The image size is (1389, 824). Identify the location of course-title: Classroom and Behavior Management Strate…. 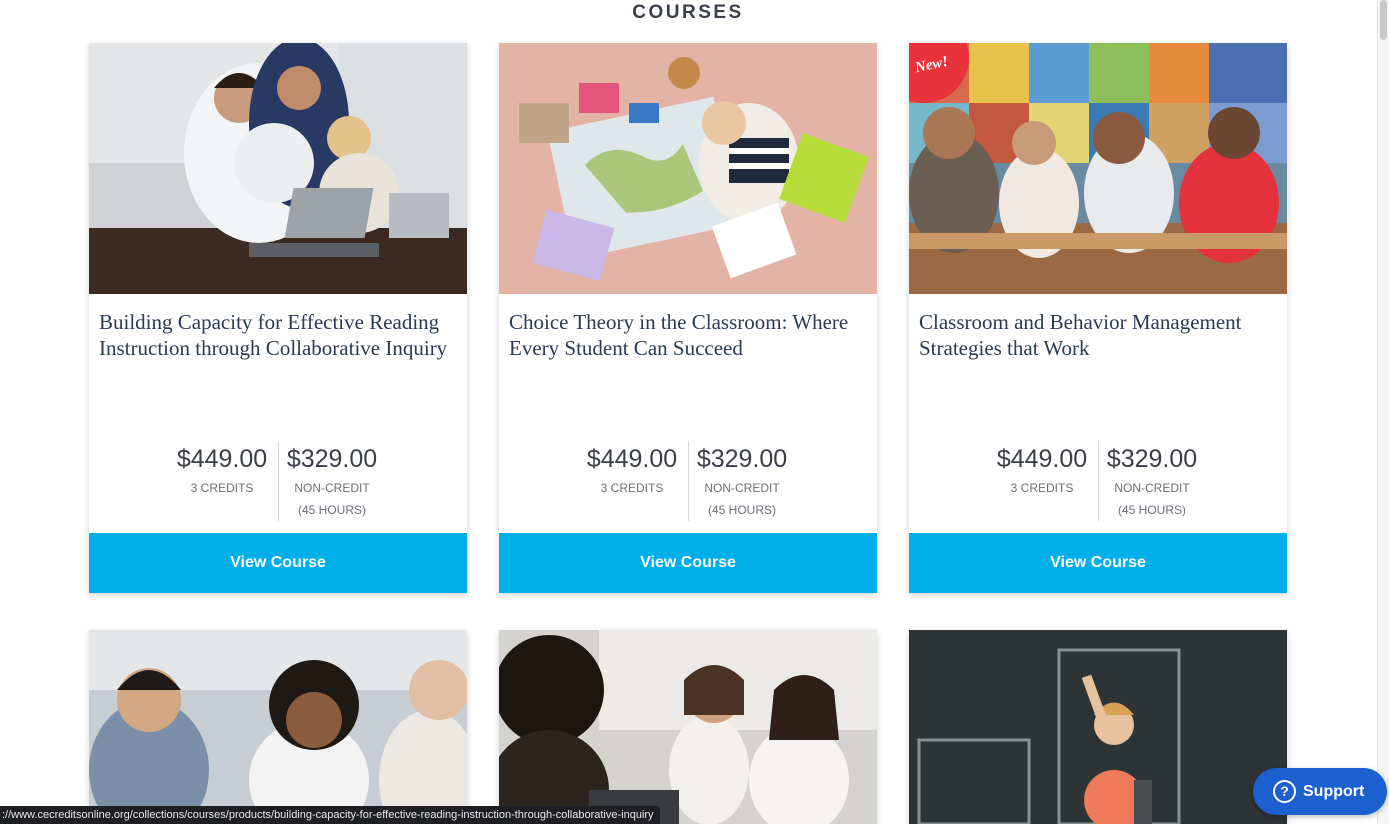
(1099, 335).